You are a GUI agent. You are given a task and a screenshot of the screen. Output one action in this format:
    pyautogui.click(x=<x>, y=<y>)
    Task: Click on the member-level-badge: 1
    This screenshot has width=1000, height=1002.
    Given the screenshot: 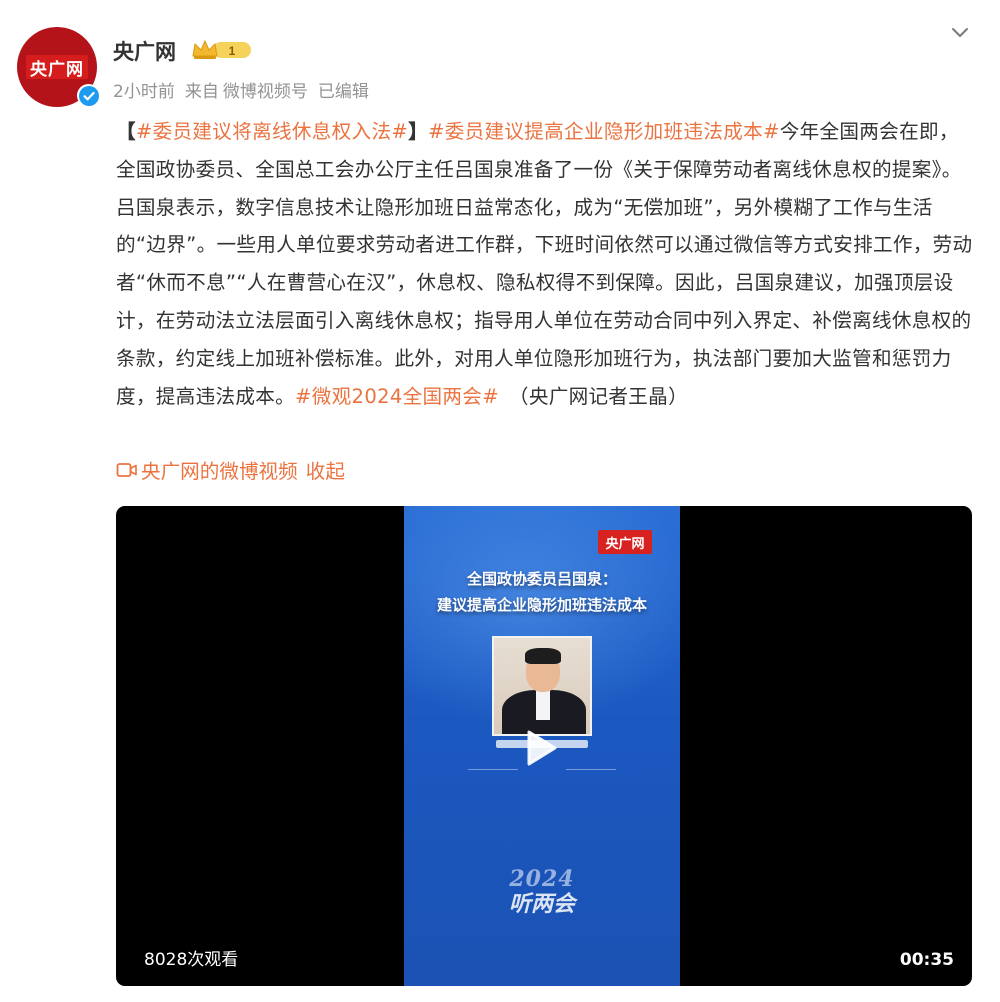 What is the action you would take?
    pyautogui.click(x=222, y=50)
    